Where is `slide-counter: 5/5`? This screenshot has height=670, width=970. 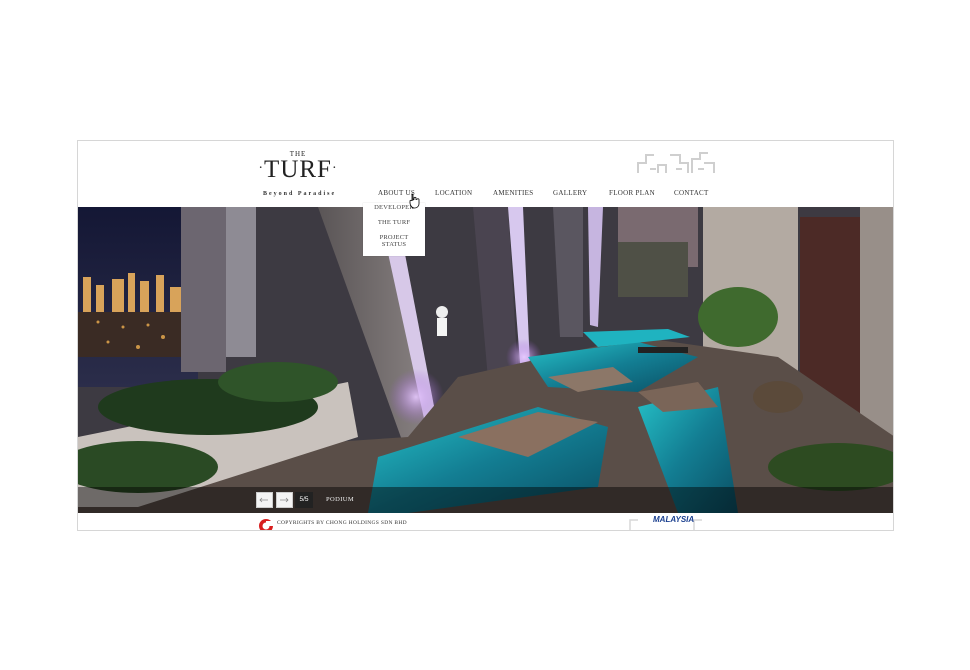 slide-counter: 5/5 is located at coordinates (304, 500).